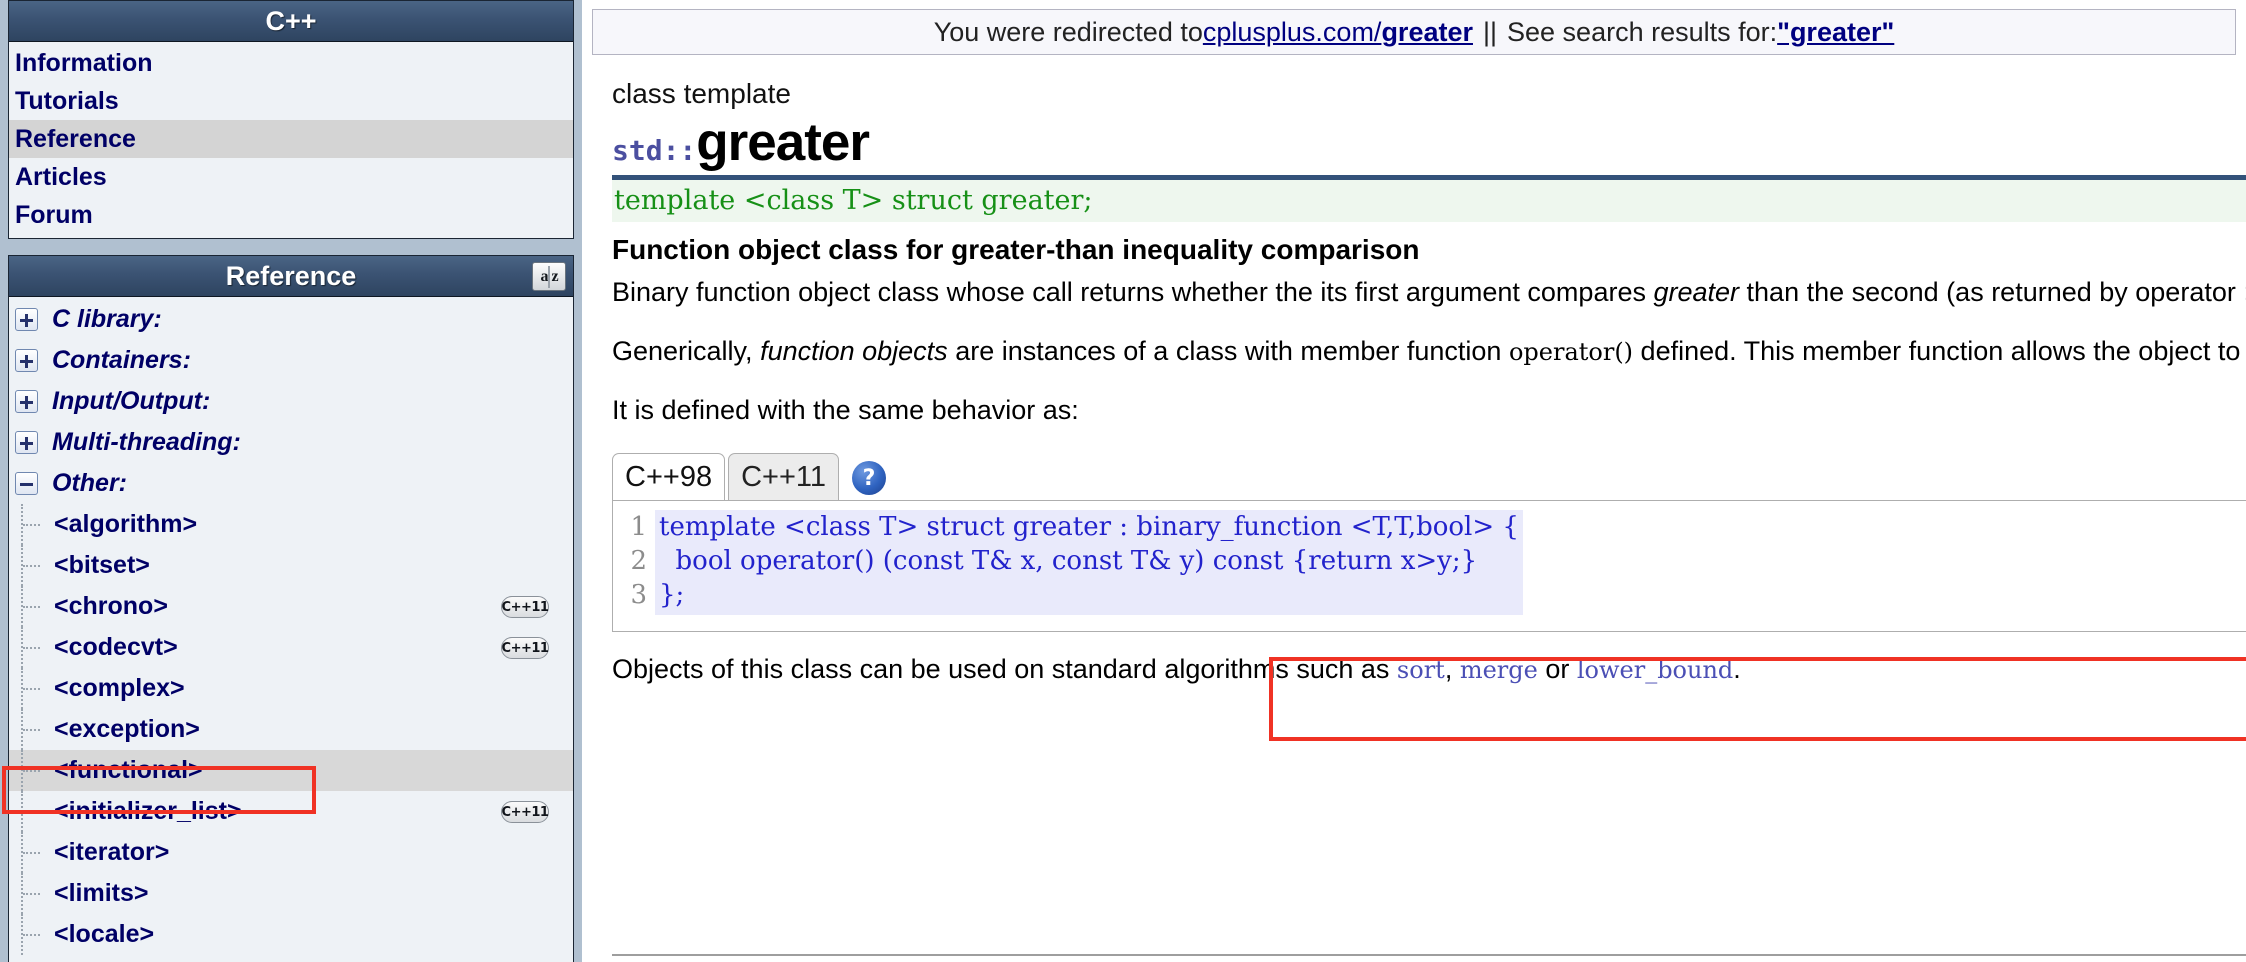 The height and width of the screenshot is (962, 2246). I want to click on tree-item-label: <bitset>, so click(102, 565).